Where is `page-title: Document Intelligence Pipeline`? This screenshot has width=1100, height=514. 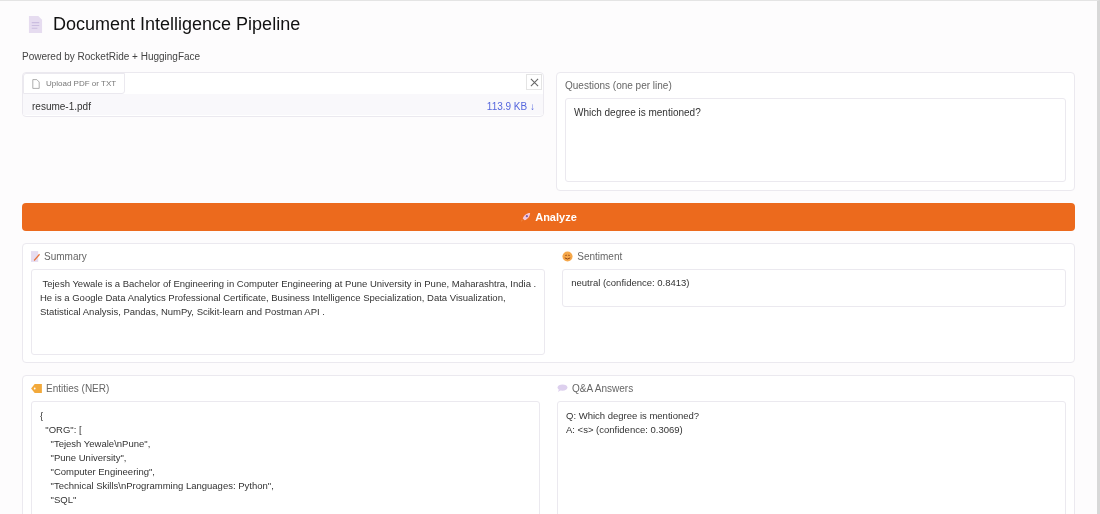 page-title: Document Intelligence Pipeline is located at coordinates (177, 24).